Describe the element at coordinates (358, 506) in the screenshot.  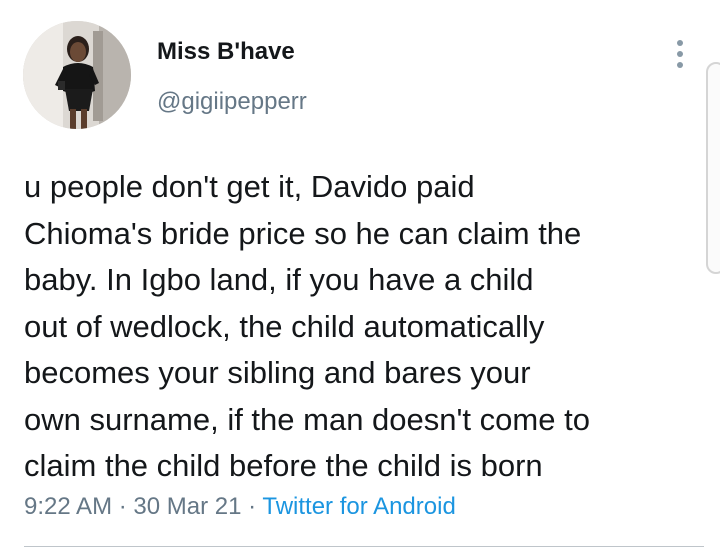
I see `tweet-source-link: Twitter for Android` at that location.